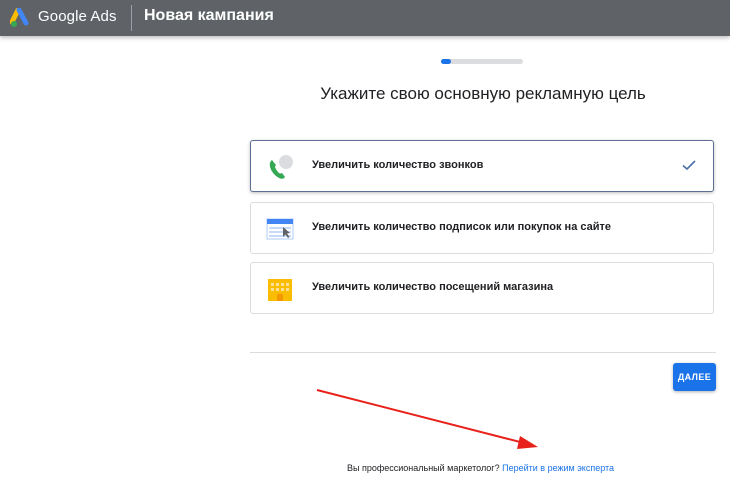 This screenshot has width=730, height=486. Describe the element at coordinates (209, 15) in the screenshot. I see `page-title: Новая кампания` at that location.